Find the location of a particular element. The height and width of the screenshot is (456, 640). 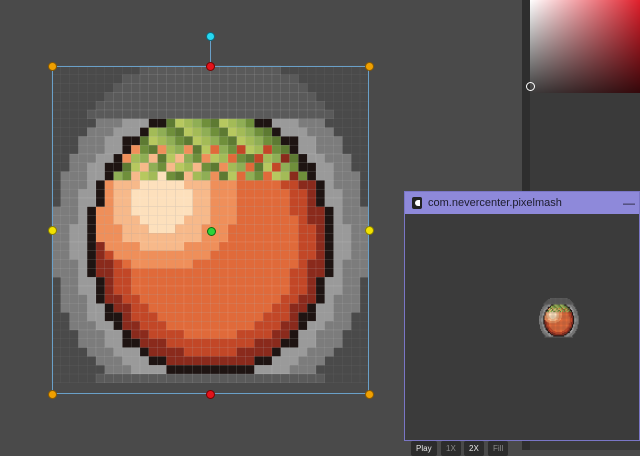

top-right-corner-handle is located at coordinates (369, 66).